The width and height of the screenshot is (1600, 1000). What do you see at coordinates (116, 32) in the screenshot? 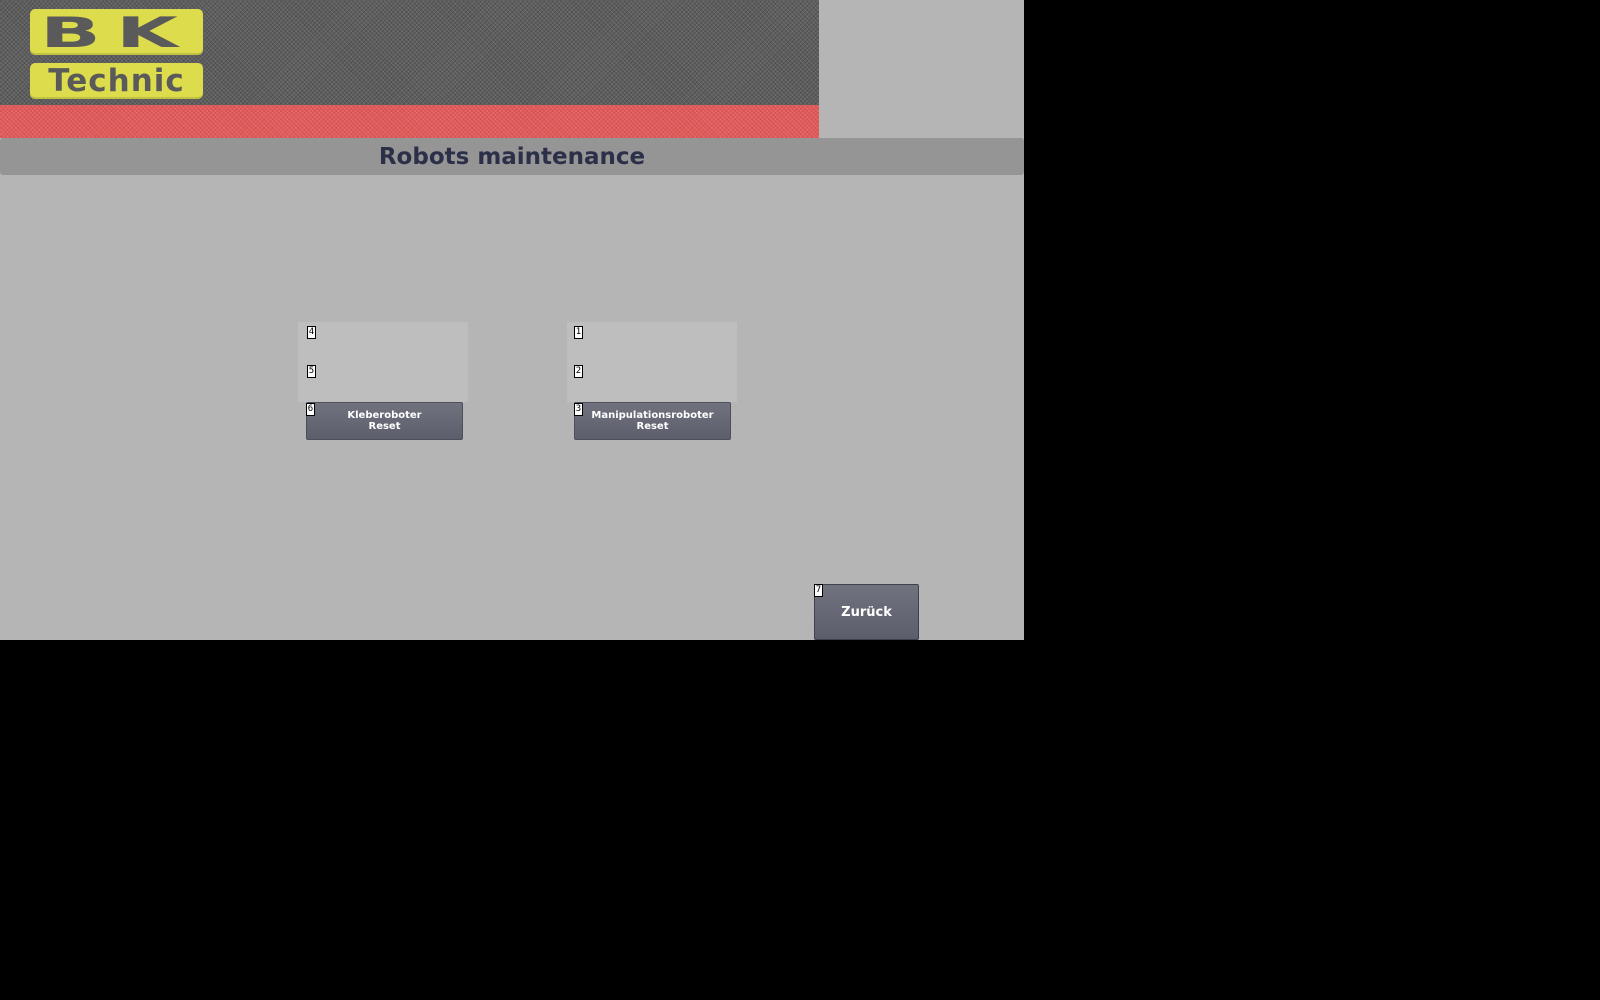
I see `logo-bk-text: BK` at bounding box center [116, 32].